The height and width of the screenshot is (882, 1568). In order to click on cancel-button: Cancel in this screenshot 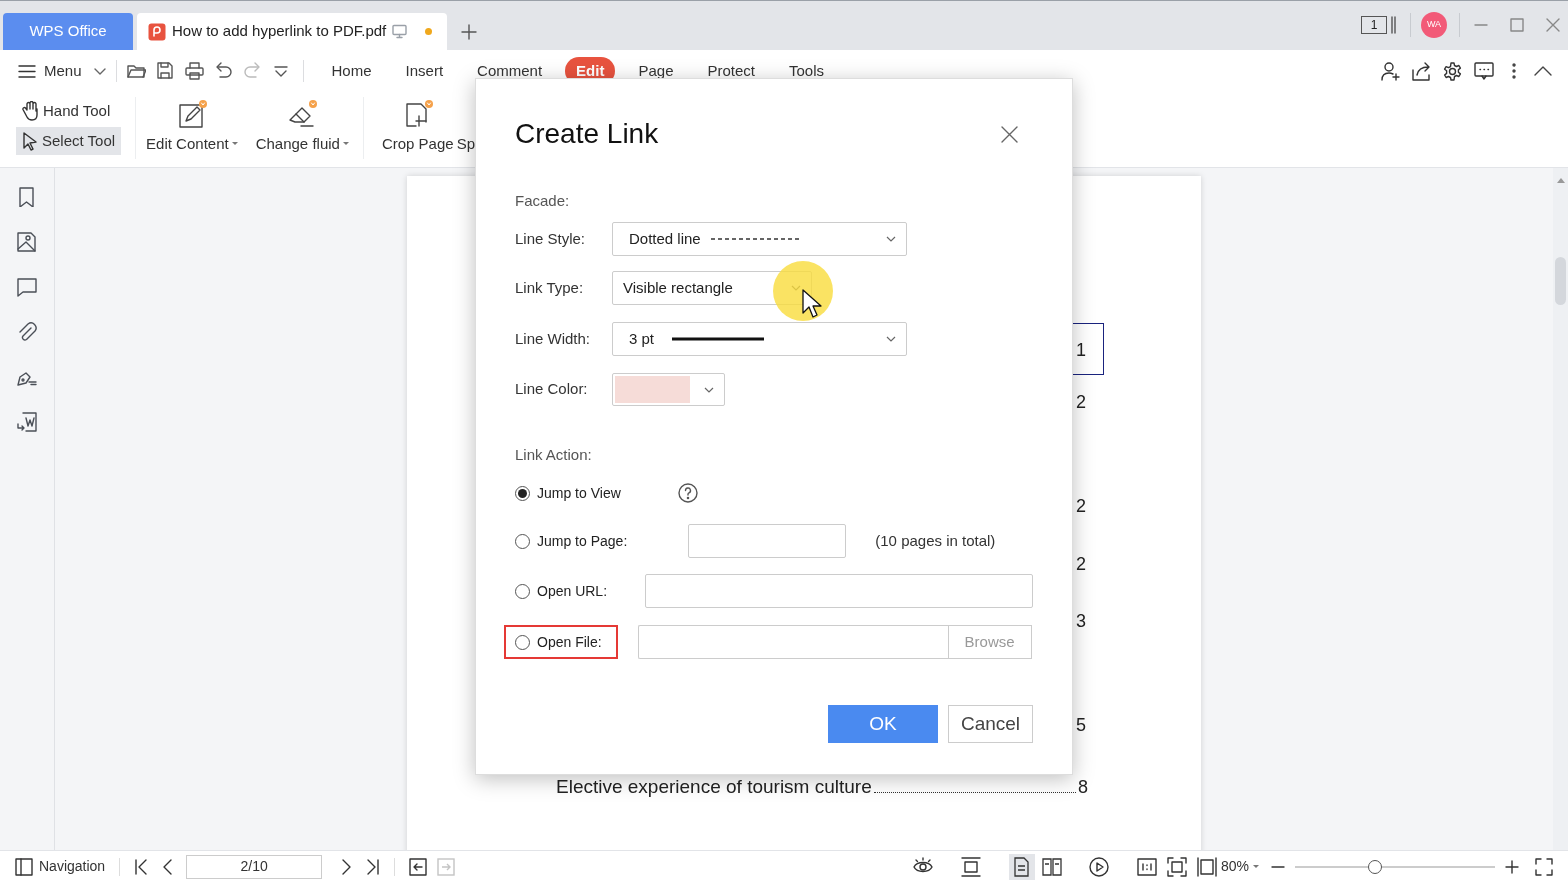, I will do `click(990, 724)`.